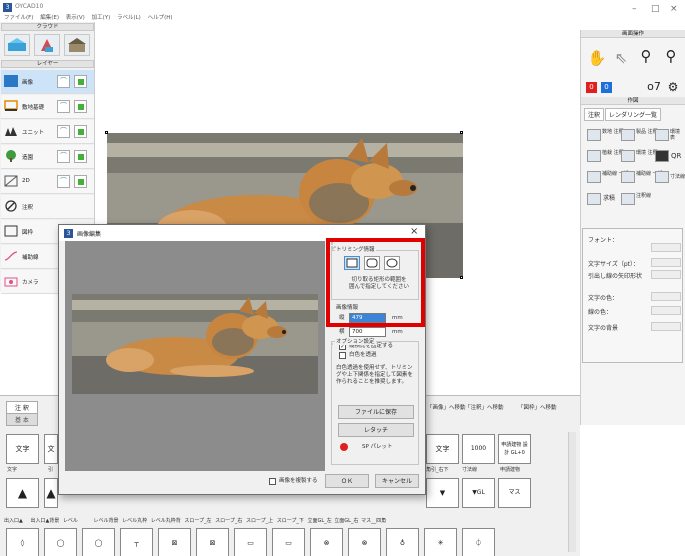  What do you see at coordinates (342, 355) in the screenshot?
I see `whiteout-checkbox` at bounding box center [342, 355].